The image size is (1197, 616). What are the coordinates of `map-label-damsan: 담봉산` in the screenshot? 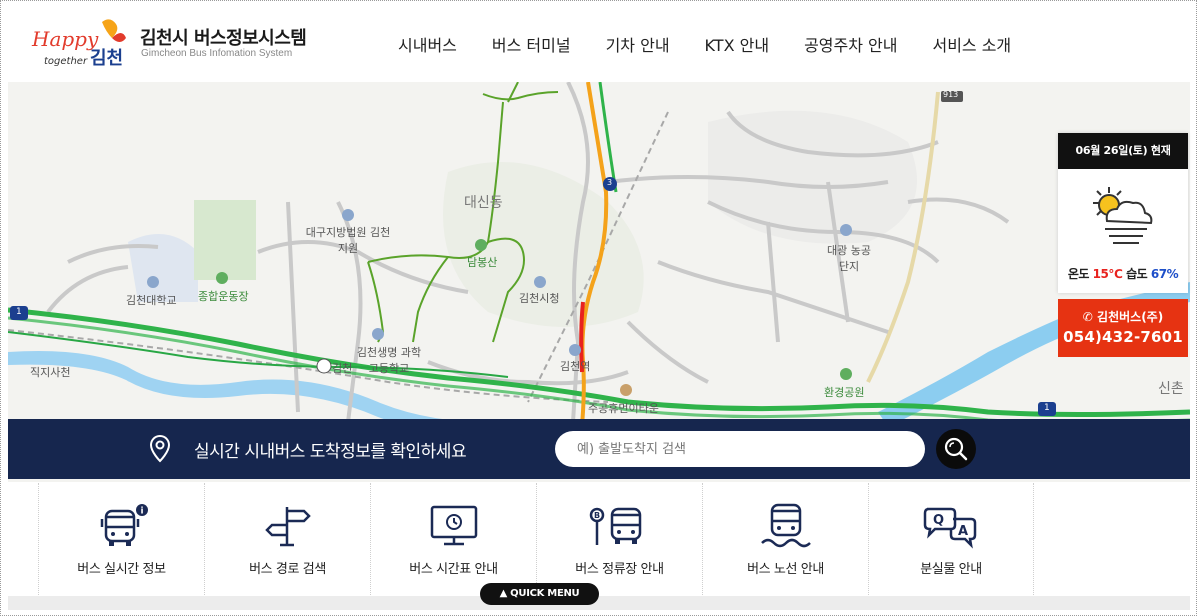 It's located at (482, 262).